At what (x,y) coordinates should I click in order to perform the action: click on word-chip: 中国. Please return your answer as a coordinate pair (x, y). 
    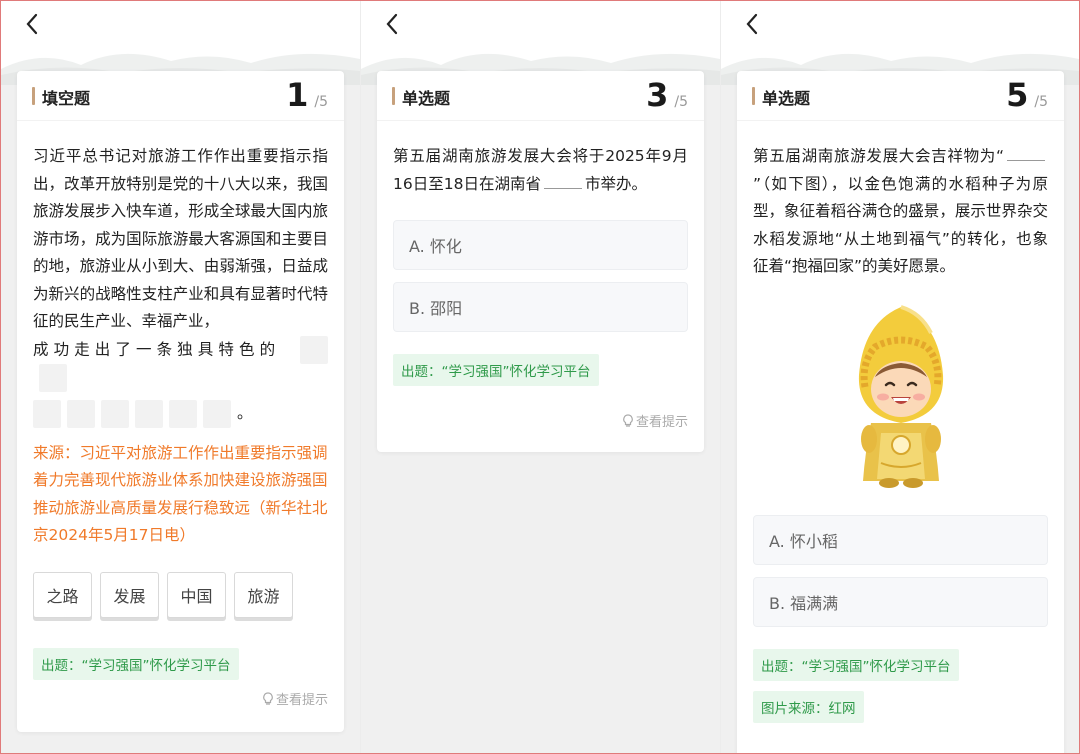
    Looking at the image, I should click on (196, 594).